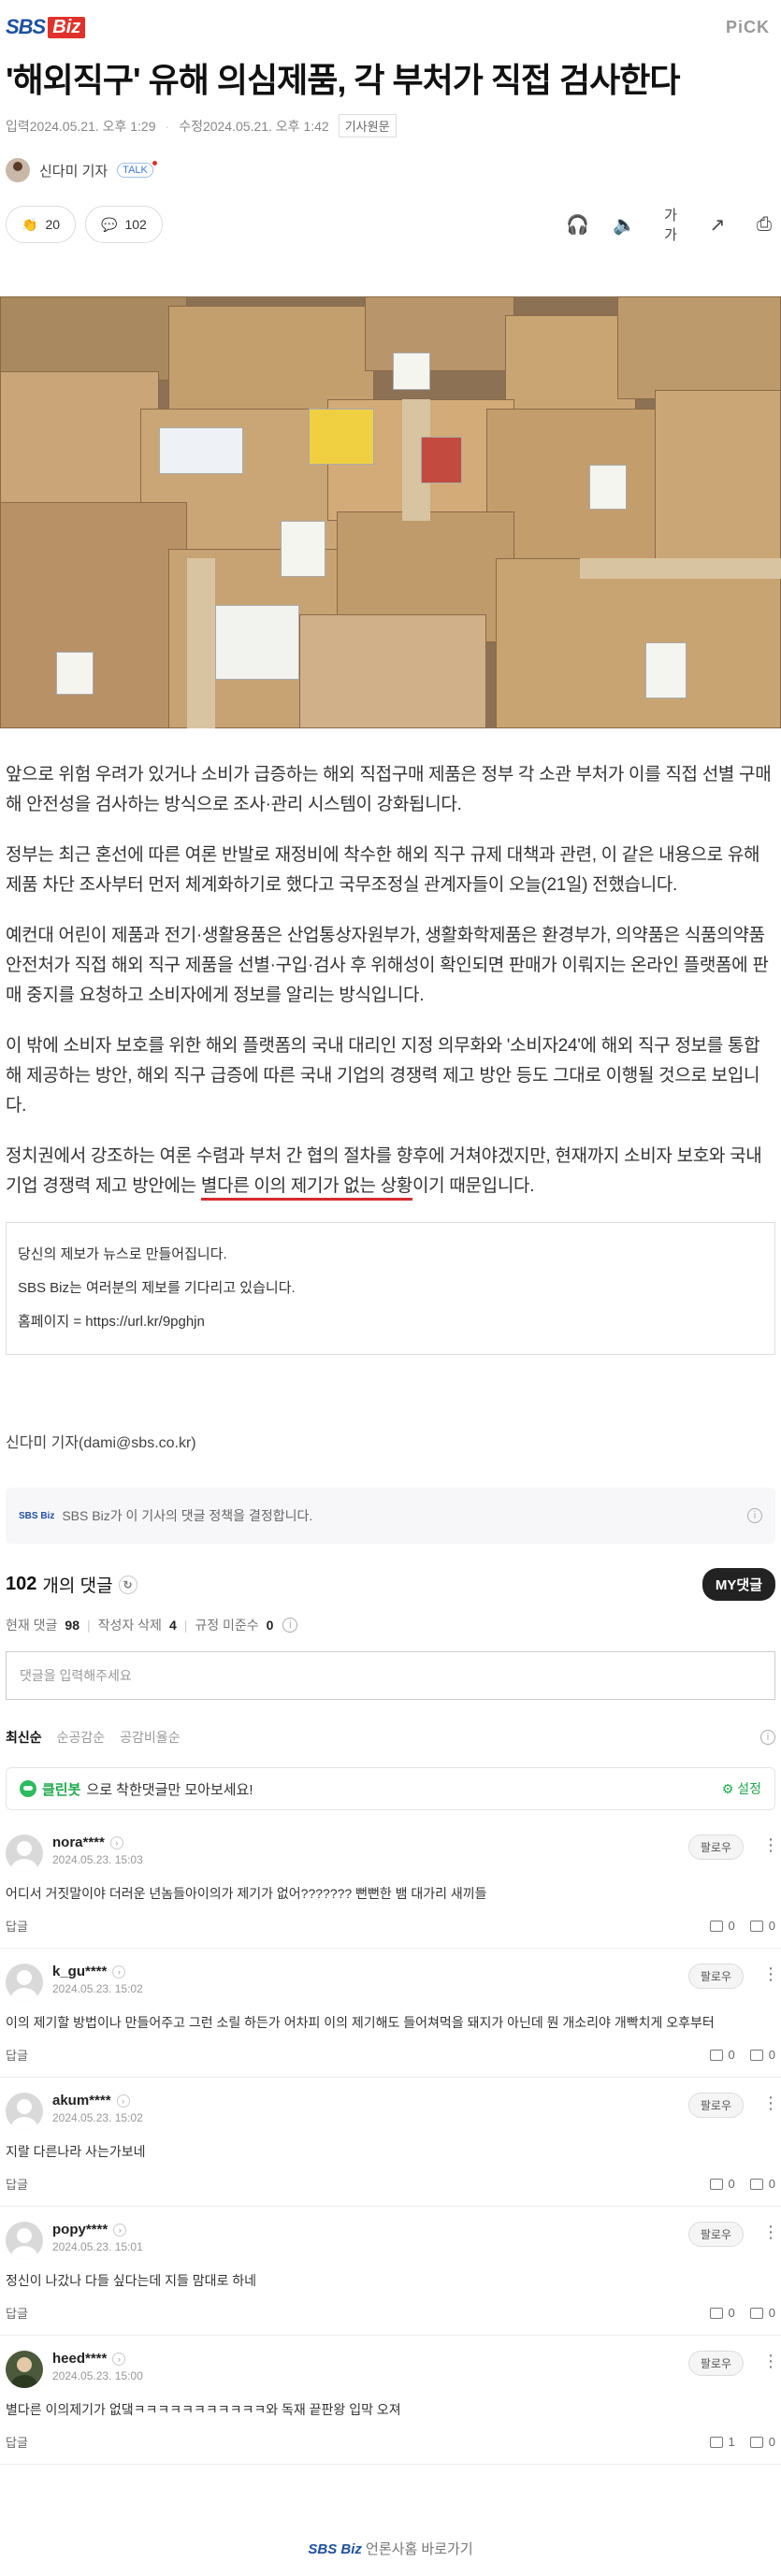 This screenshot has width=781, height=2576. What do you see at coordinates (37, 1516) in the screenshot?
I see `policy-logo: SBS Biz` at bounding box center [37, 1516].